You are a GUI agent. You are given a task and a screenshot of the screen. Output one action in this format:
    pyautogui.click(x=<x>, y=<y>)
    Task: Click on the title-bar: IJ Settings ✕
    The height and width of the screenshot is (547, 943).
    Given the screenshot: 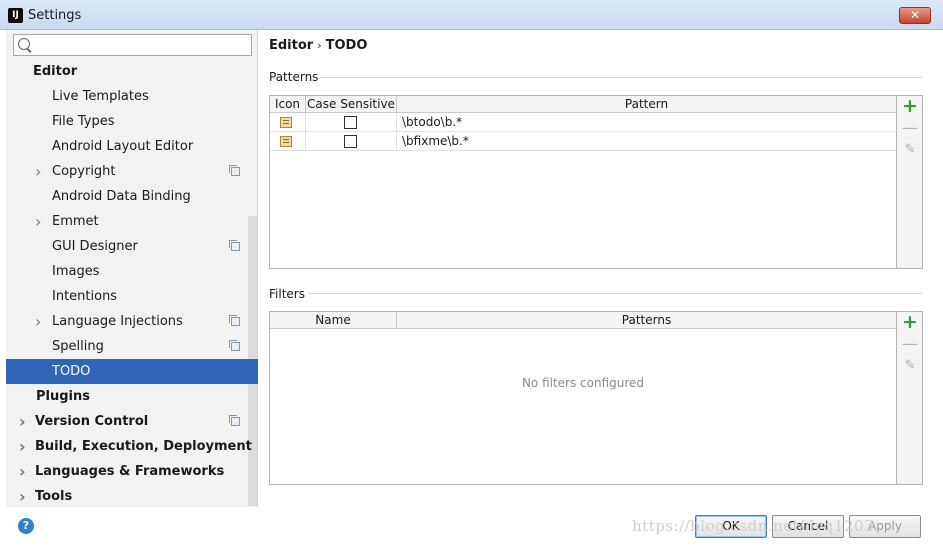 What is the action you would take?
    pyautogui.click(x=471, y=15)
    